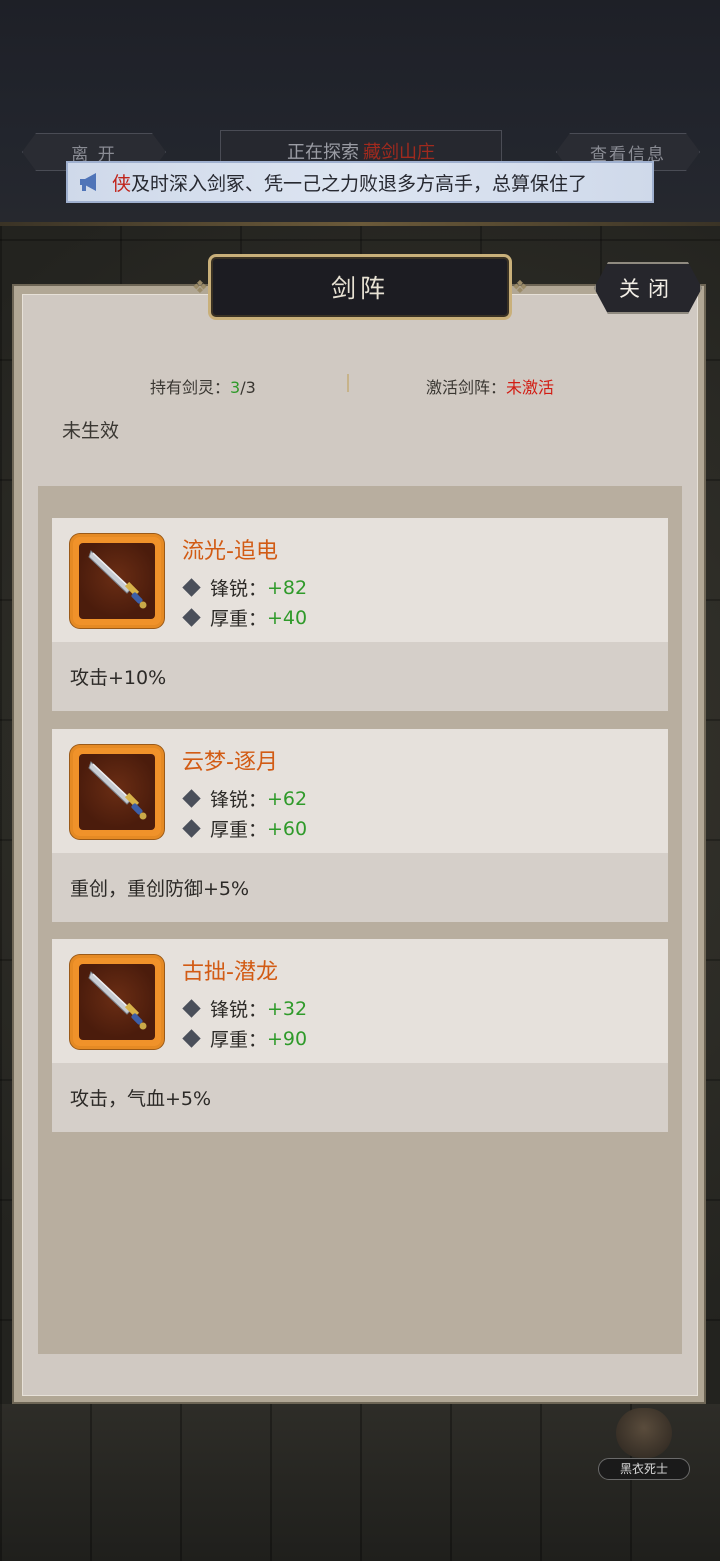  Describe the element at coordinates (88, 182) in the screenshot. I see `megaphone-icon` at that location.